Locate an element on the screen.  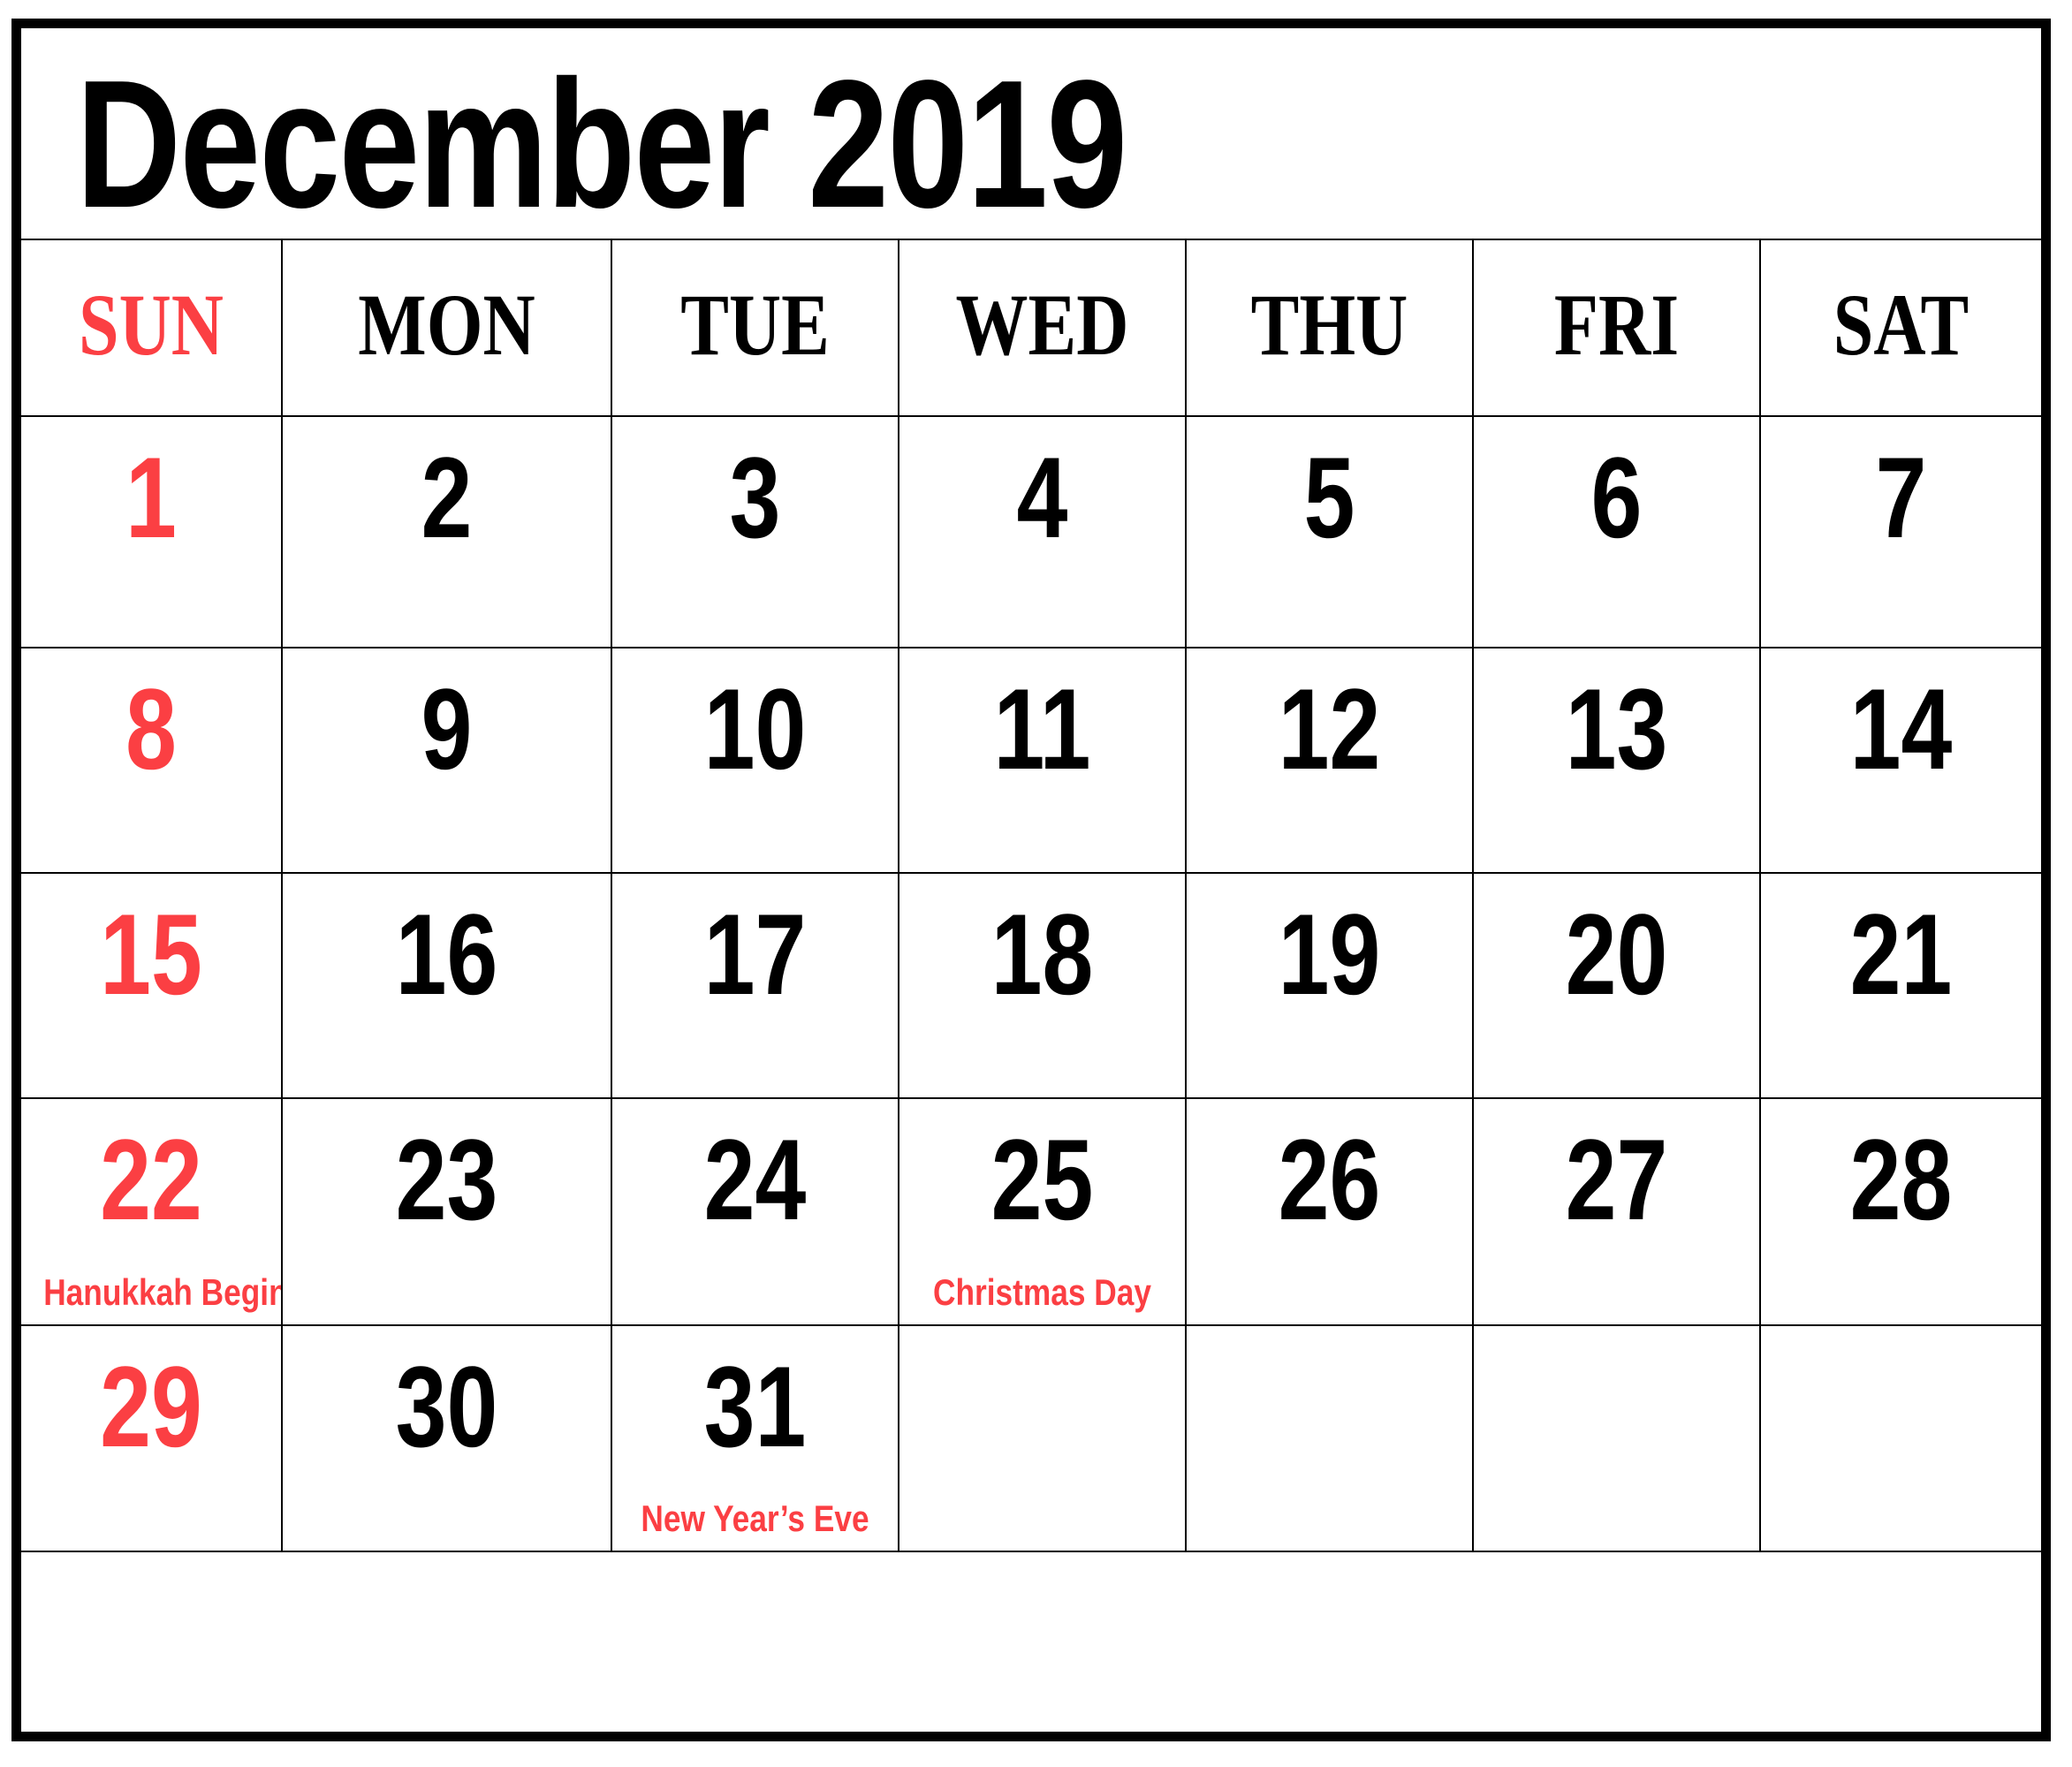
day-cell: 10 is located at coordinates (756, 761).